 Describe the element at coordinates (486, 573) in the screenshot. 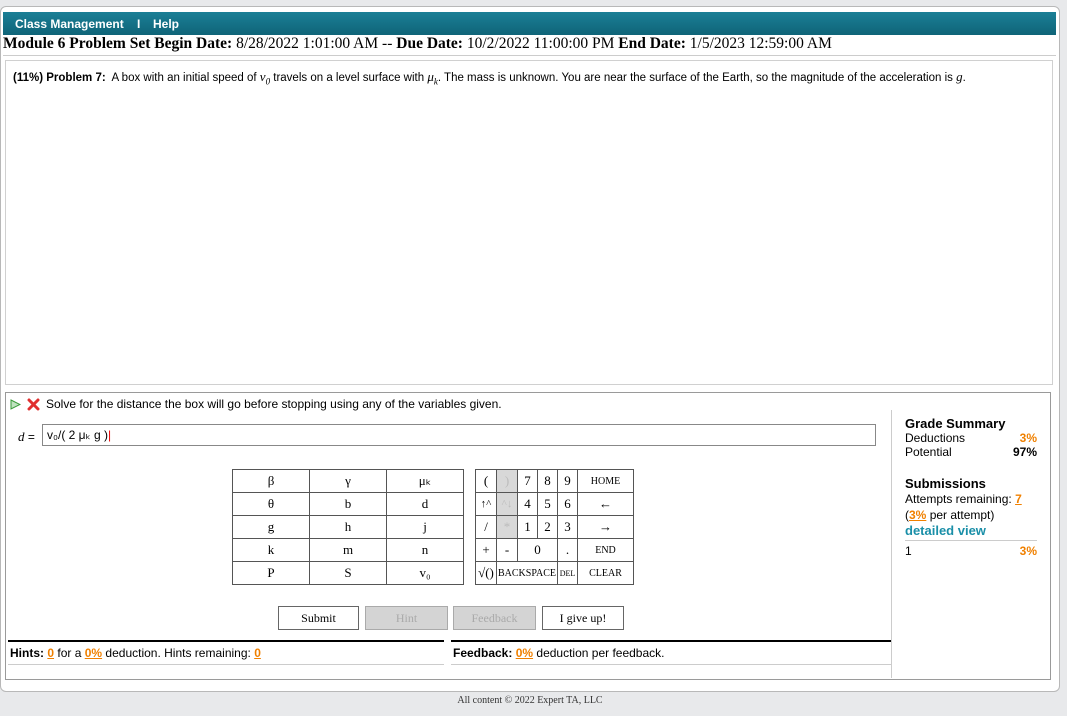

I see `key-sqrt: √()` at that location.